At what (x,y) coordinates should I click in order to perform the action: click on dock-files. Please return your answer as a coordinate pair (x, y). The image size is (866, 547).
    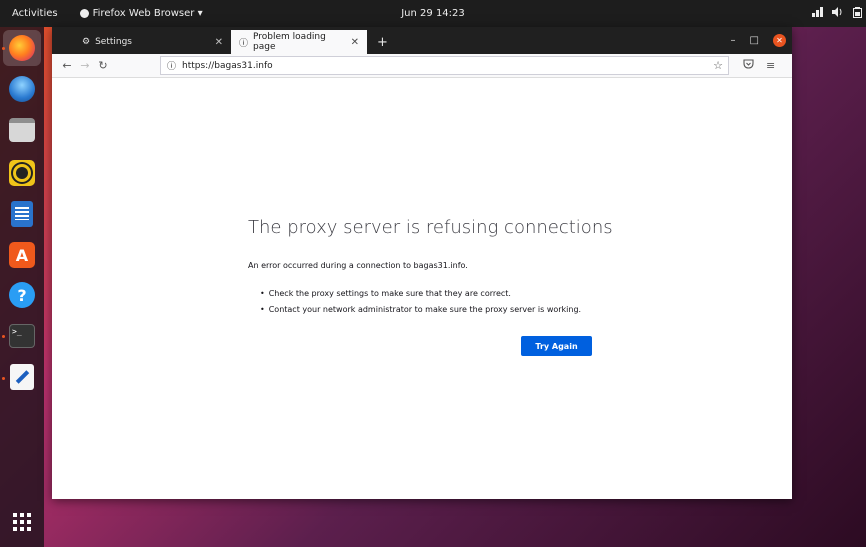
    Looking at the image, I should click on (22, 130).